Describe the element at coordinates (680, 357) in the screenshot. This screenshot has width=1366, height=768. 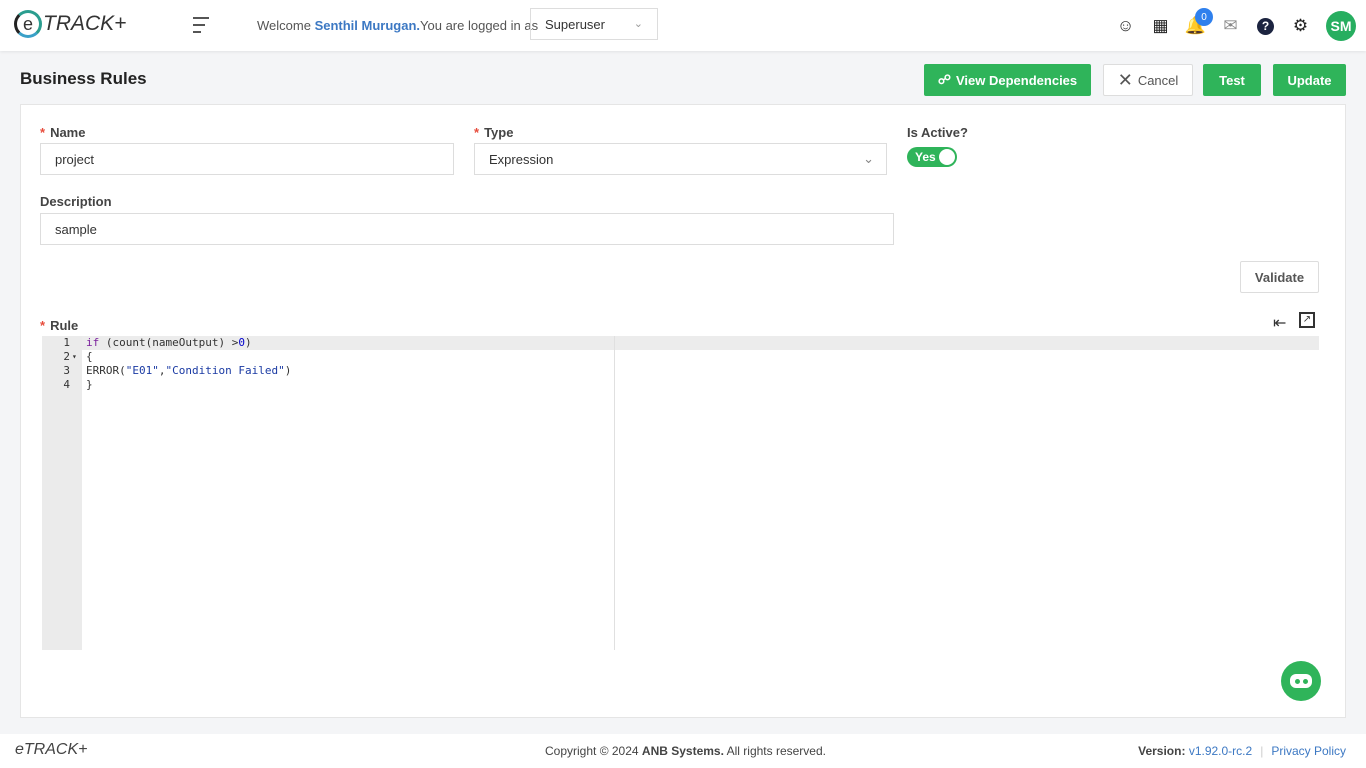
I see `code-line: 2 ▾{` at that location.